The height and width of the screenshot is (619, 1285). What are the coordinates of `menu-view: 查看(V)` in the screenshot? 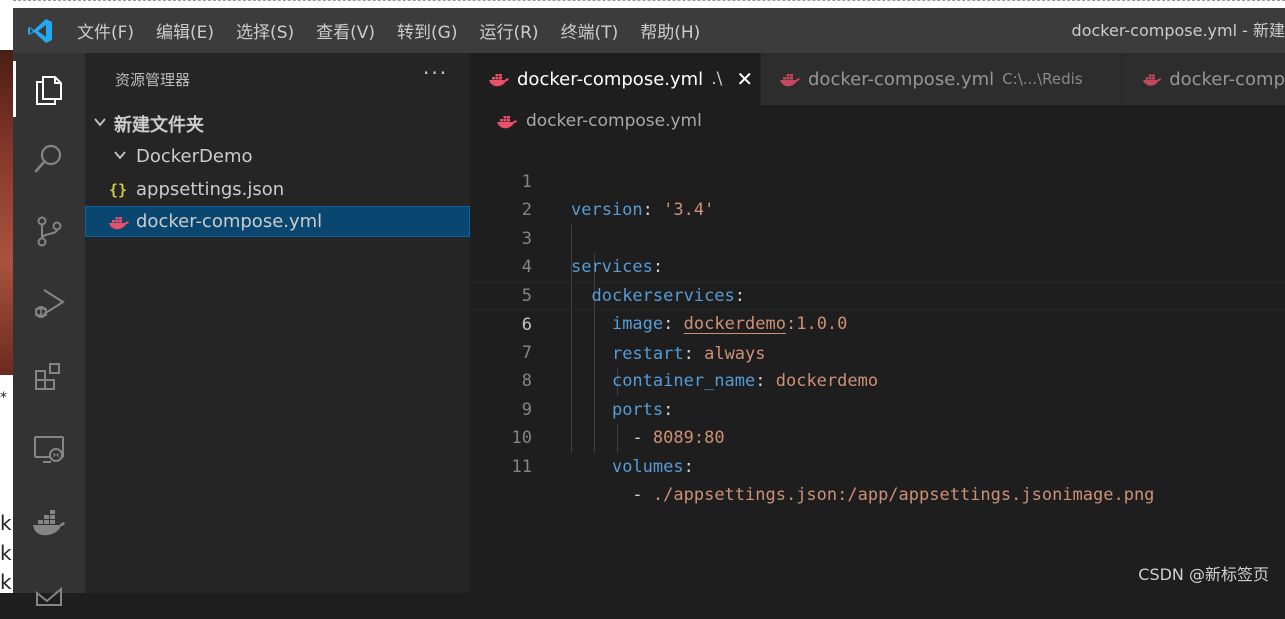 It's located at (345, 30).